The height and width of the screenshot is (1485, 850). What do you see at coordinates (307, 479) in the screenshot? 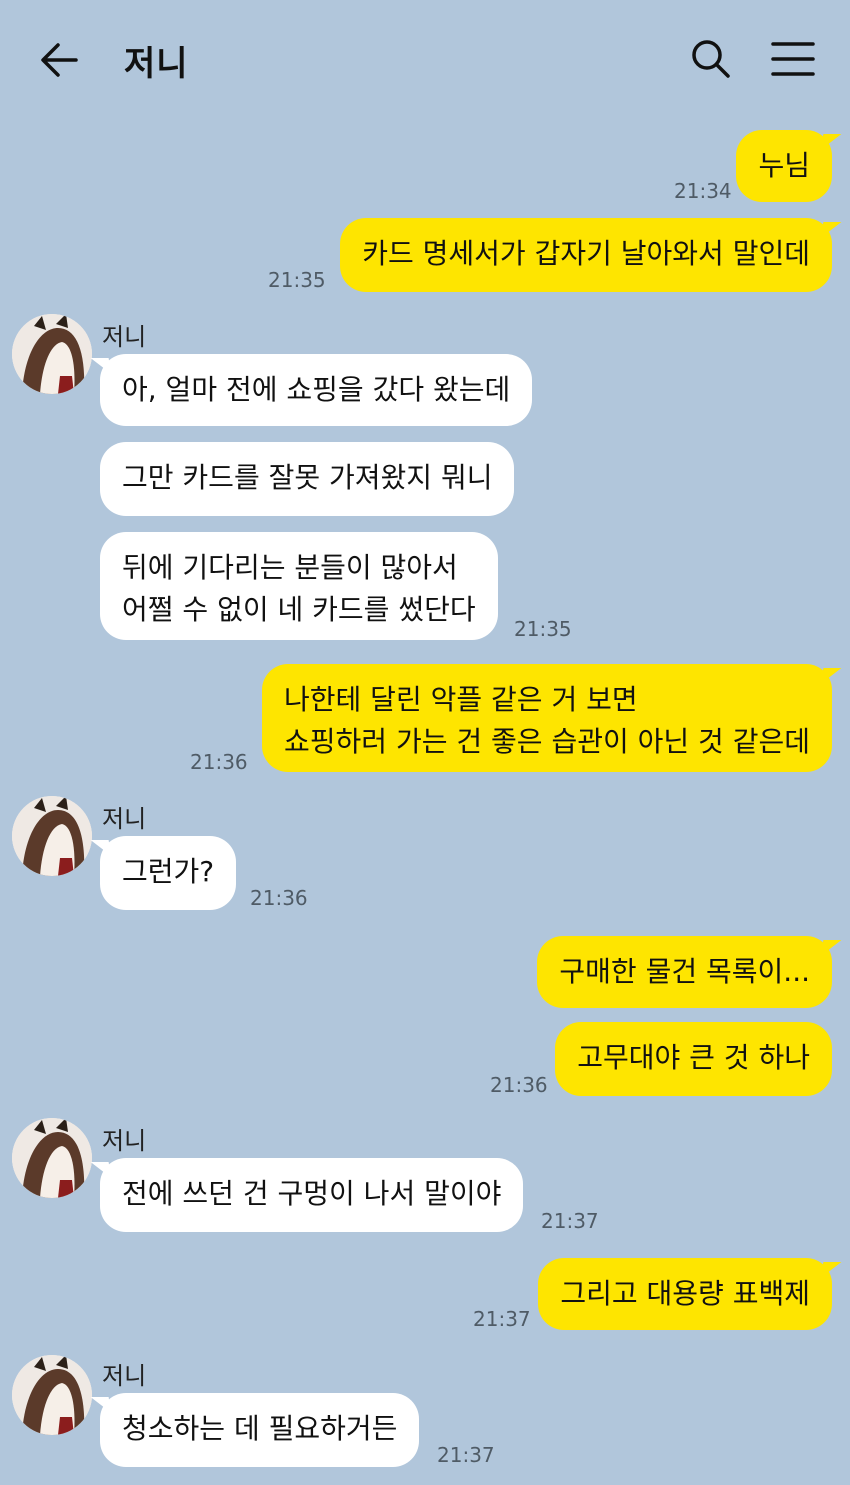
I see `other-message-bubble: 그만 카드를 잘못 가져왔지 뭐니` at bounding box center [307, 479].